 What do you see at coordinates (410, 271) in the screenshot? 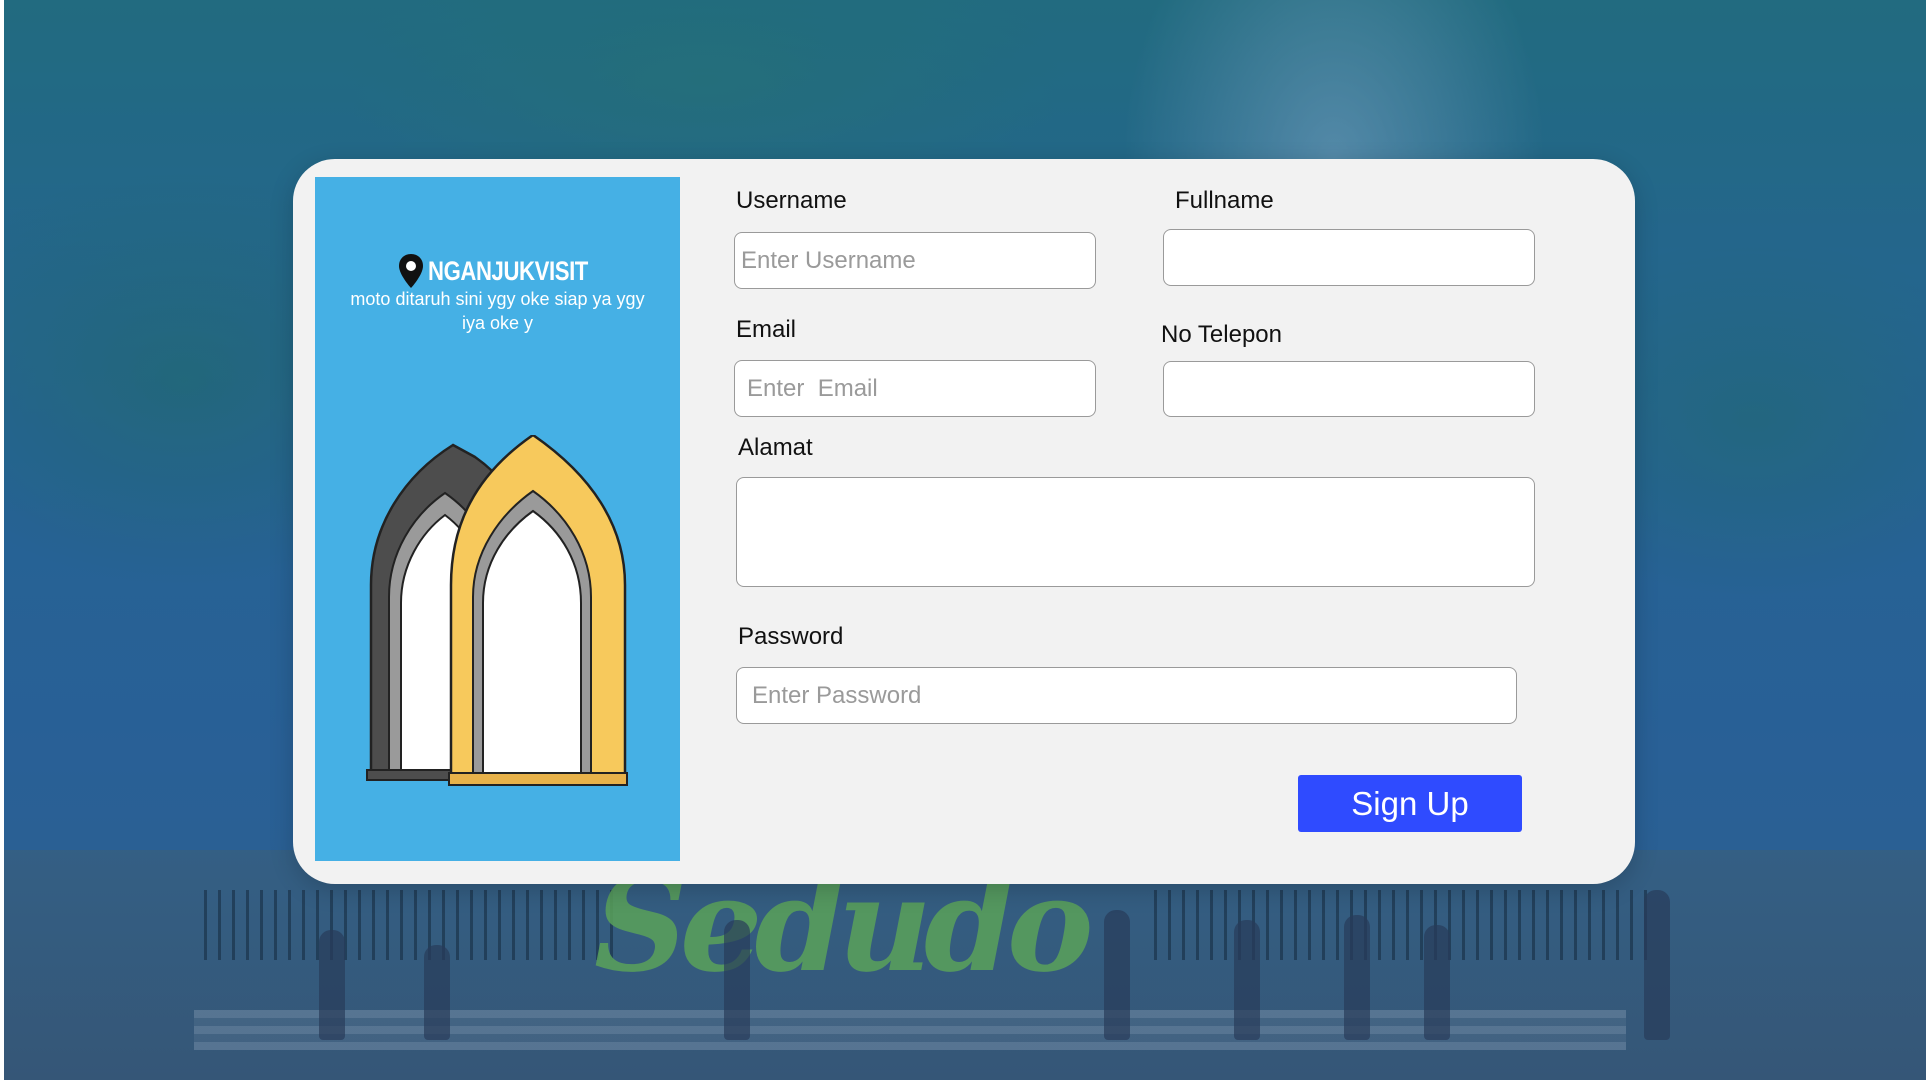
I see `map-pin-icon` at bounding box center [410, 271].